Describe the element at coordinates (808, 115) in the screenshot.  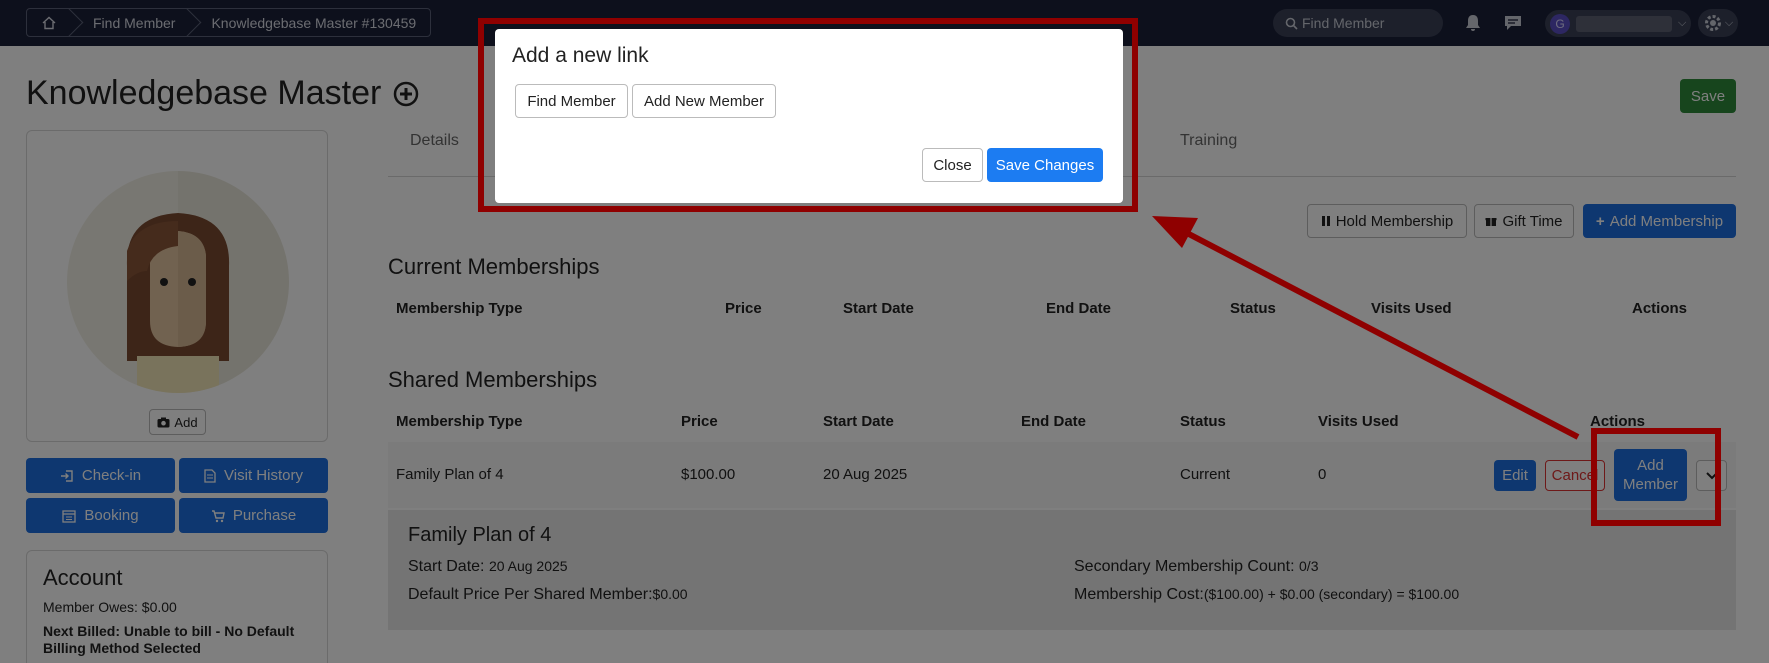
I see `highlight-box-modal` at that location.